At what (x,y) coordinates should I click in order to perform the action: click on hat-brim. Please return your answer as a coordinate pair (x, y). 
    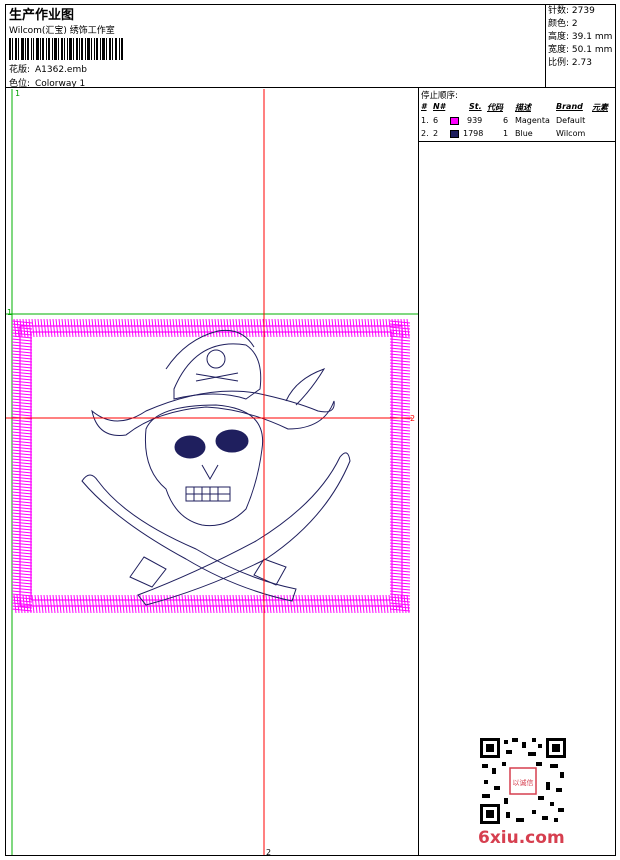
    Looking at the image, I should click on (213, 413).